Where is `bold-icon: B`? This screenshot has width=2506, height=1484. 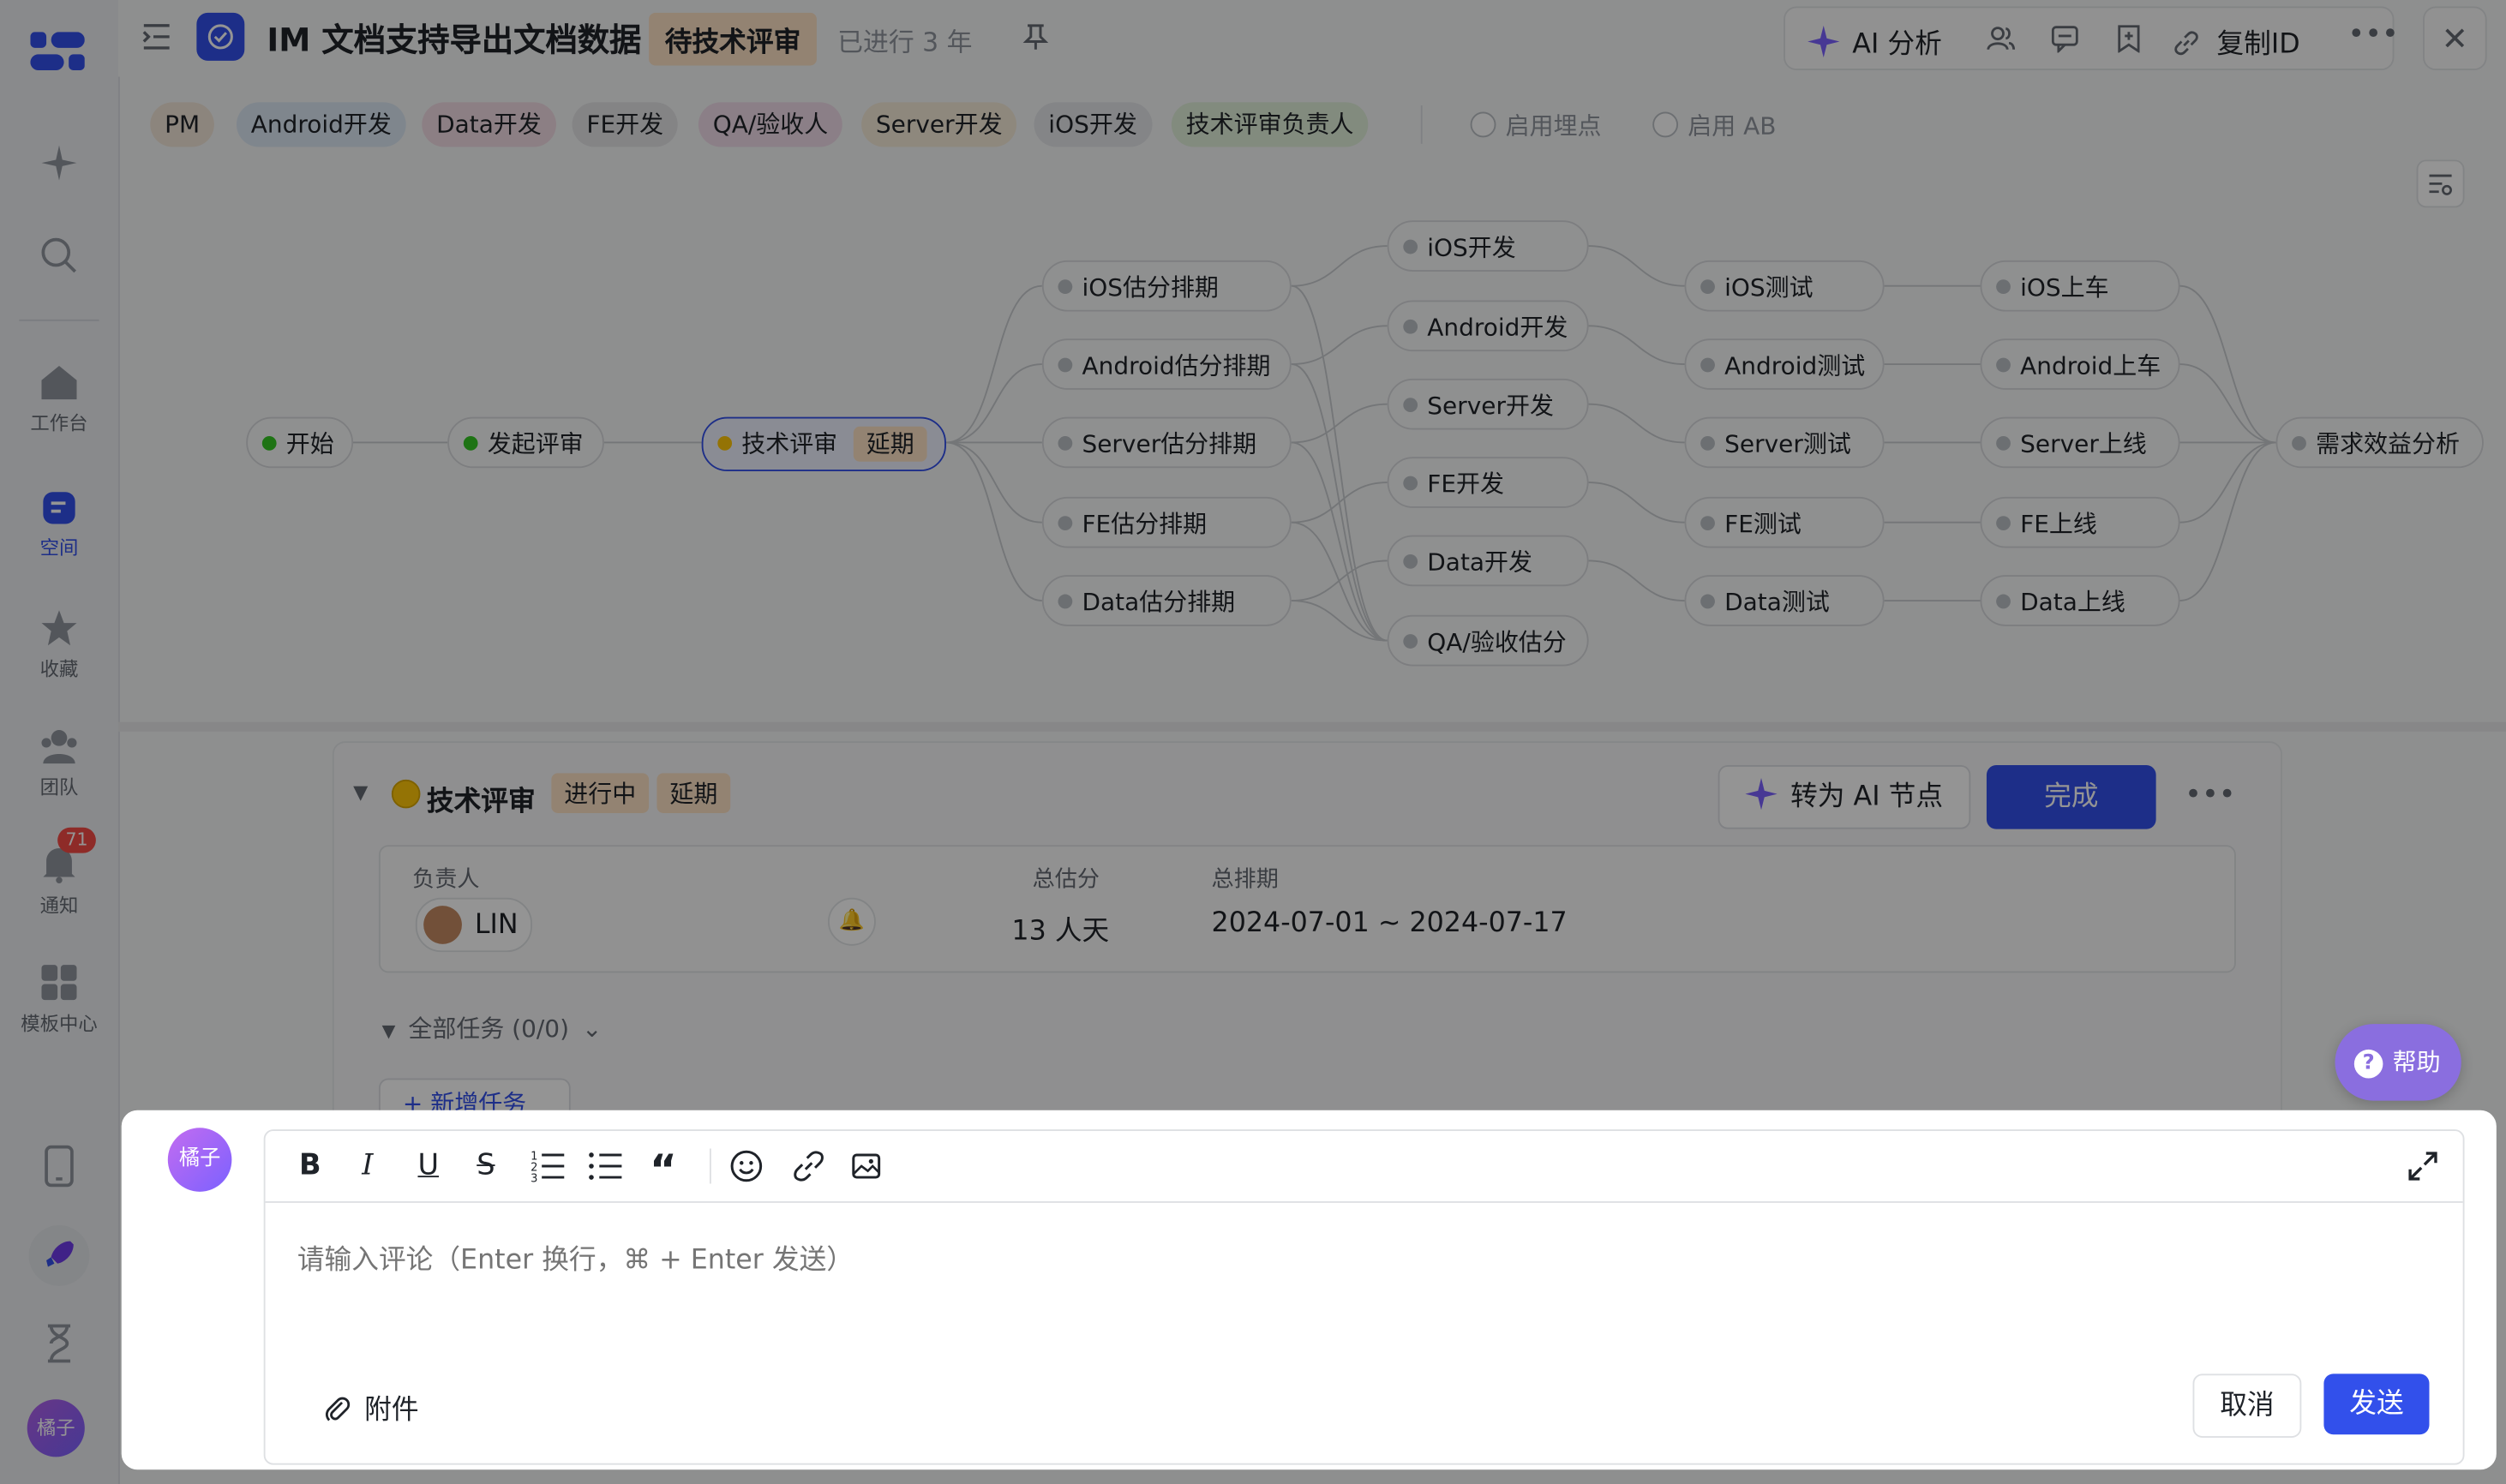 bold-icon: B is located at coordinates (310, 1167).